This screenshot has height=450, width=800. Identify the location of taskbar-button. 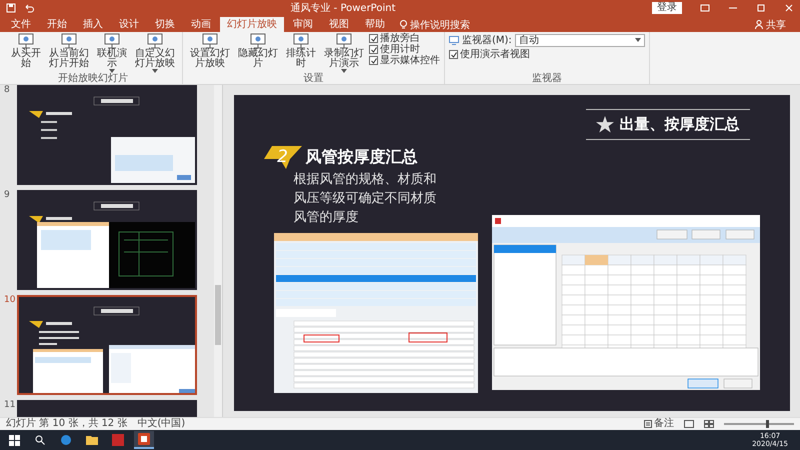
(144, 440).